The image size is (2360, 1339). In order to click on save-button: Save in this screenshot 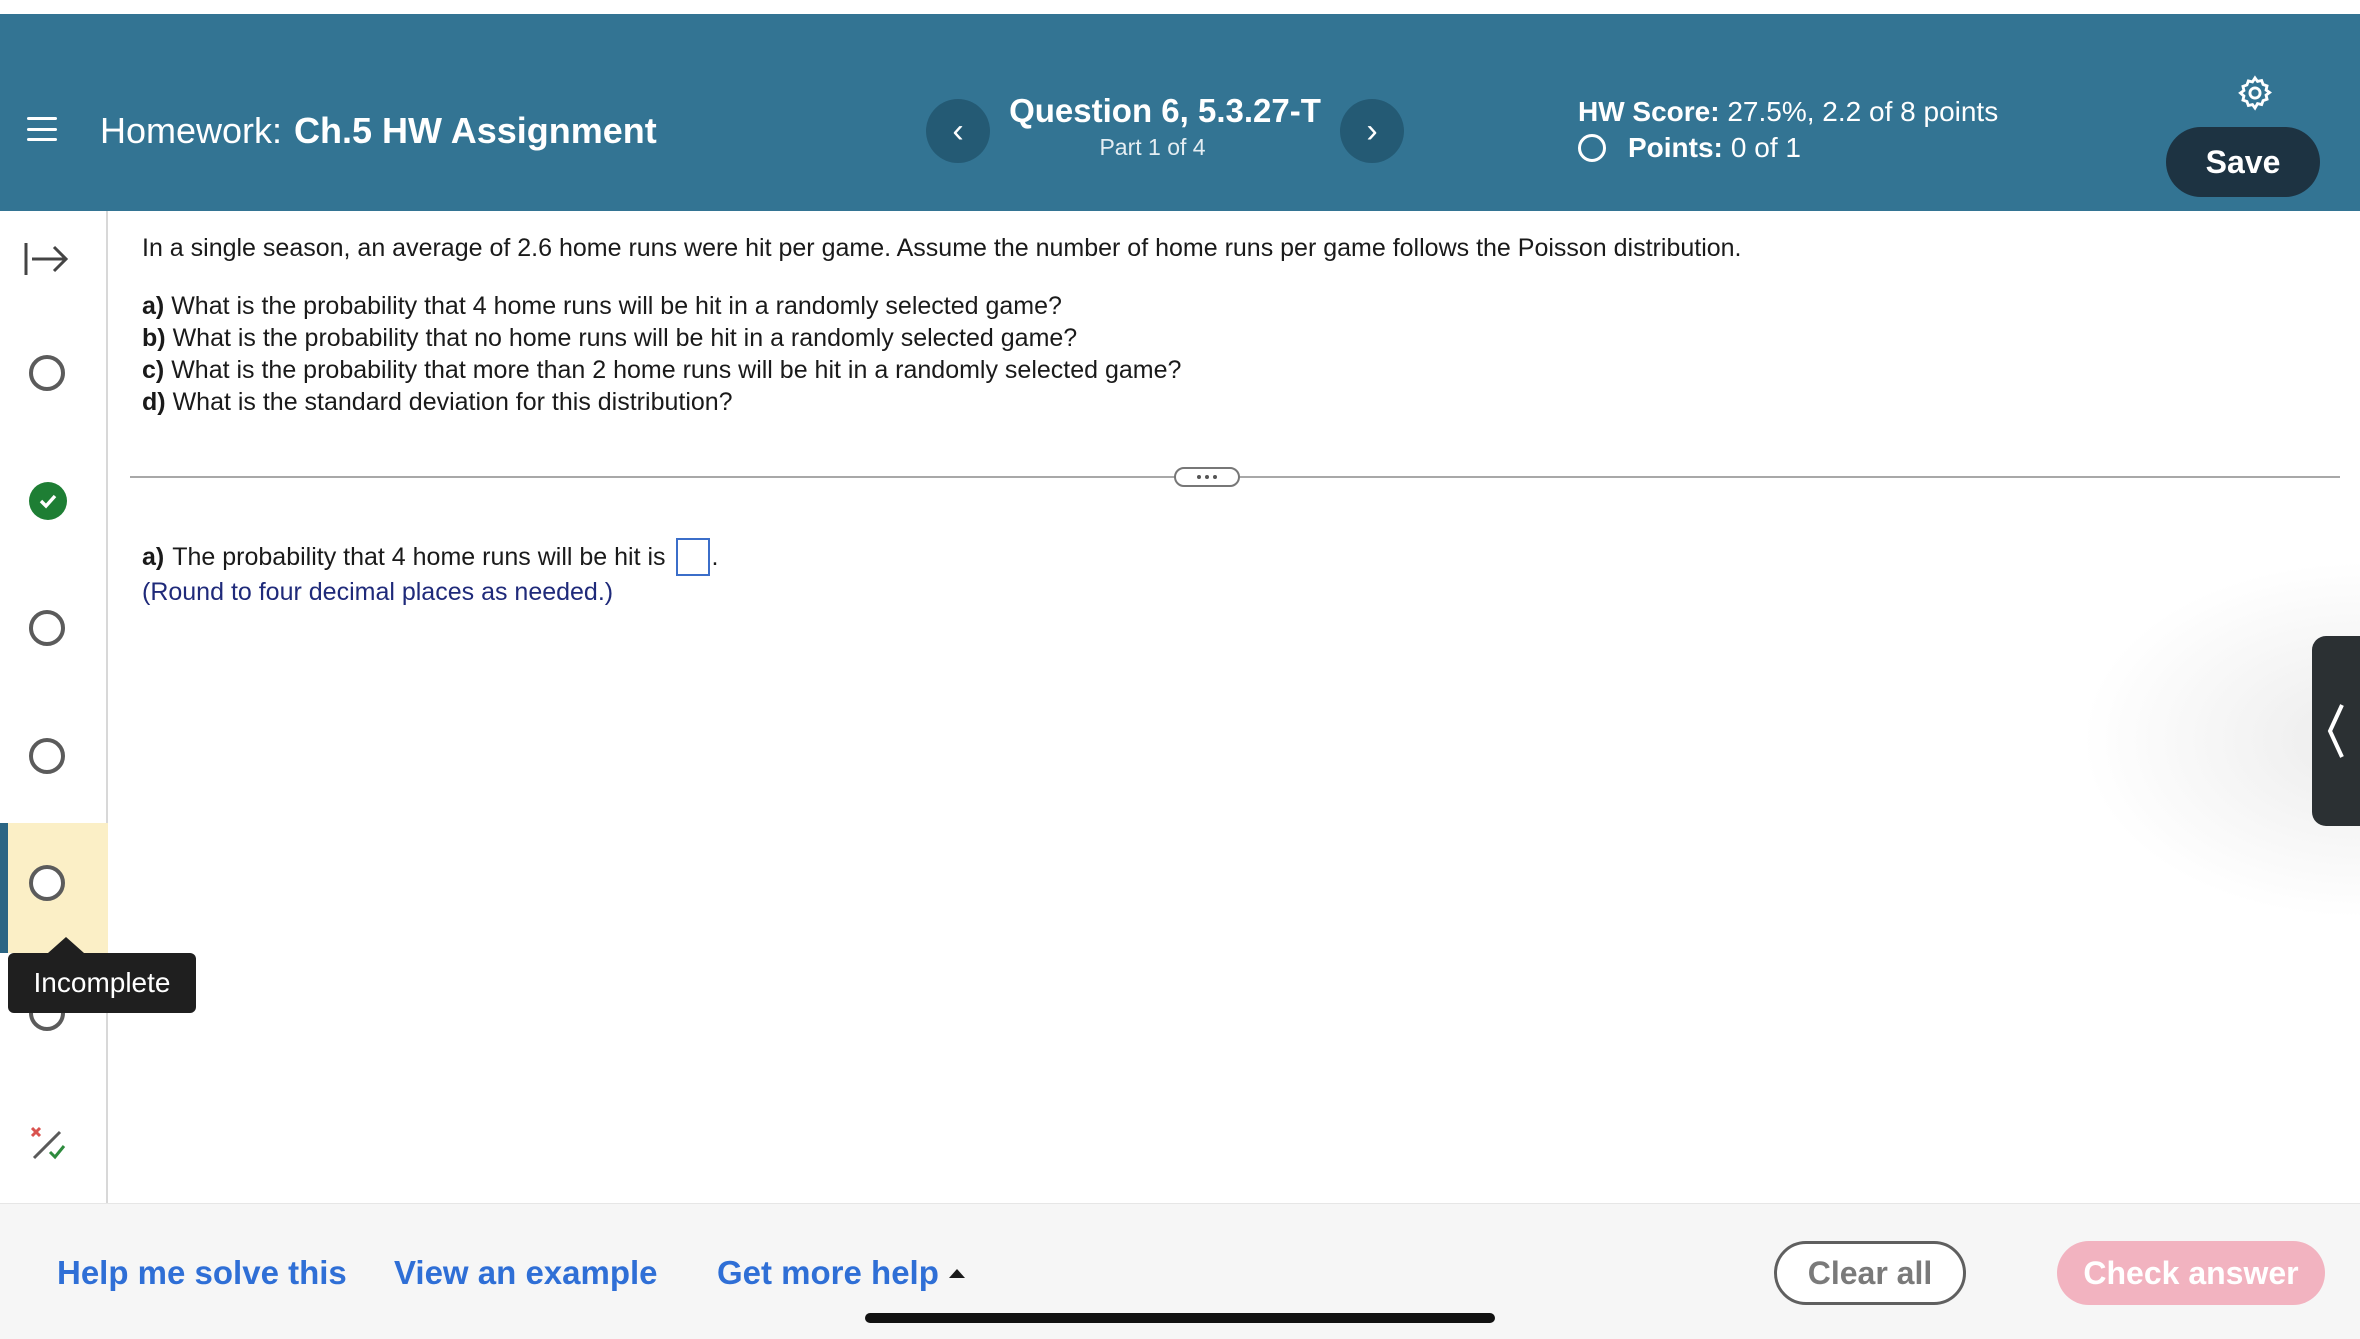, I will do `click(2243, 162)`.